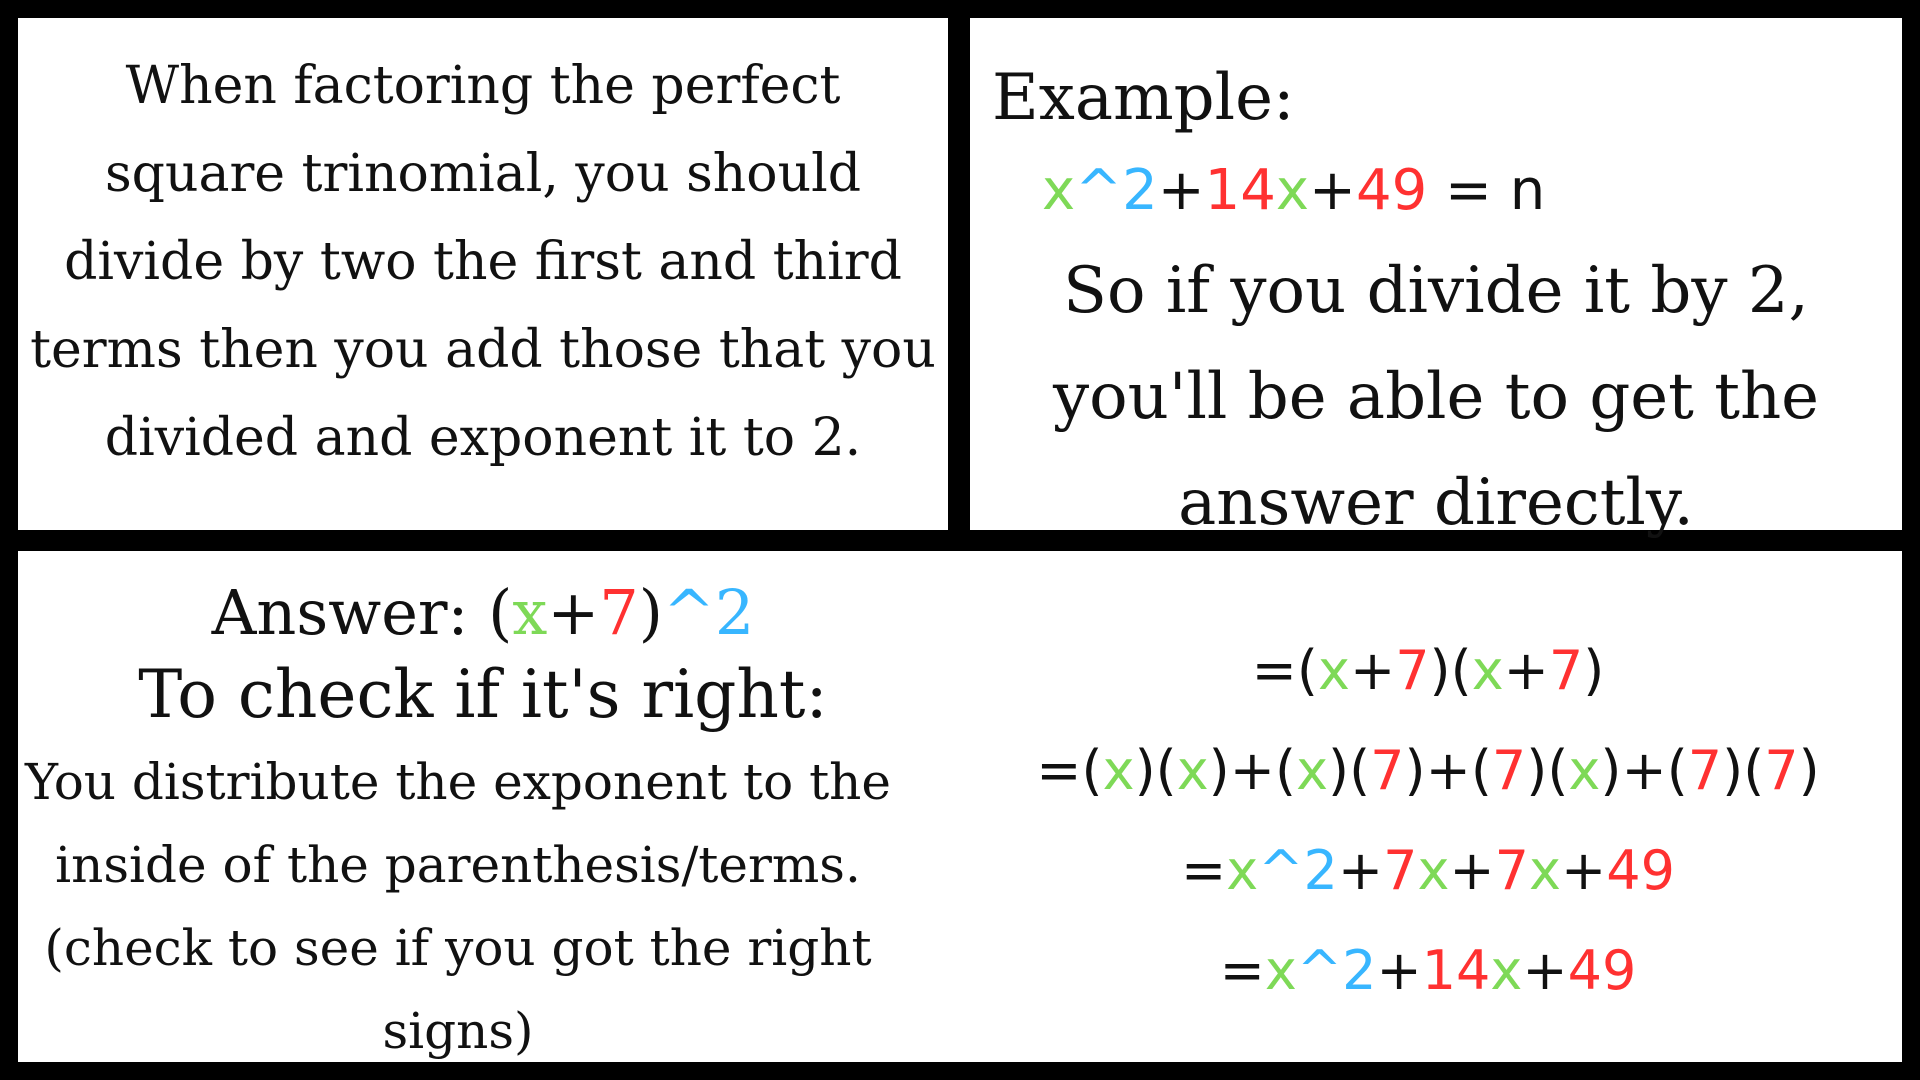 The height and width of the screenshot is (1080, 1920). What do you see at coordinates (483, 694) in the screenshot?
I see `check-heading: To check if it's right:` at bounding box center [483, 694].